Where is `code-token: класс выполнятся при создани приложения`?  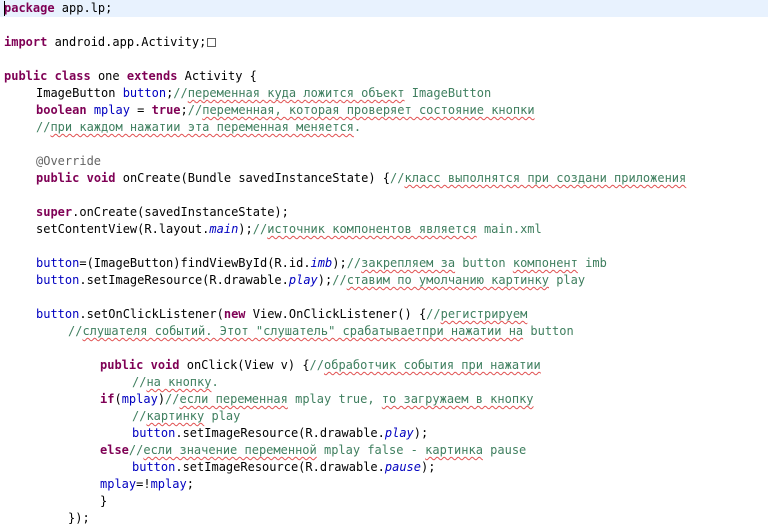
code-token: класс выполнятся при создани приложения is located at coordinates (545, 178).